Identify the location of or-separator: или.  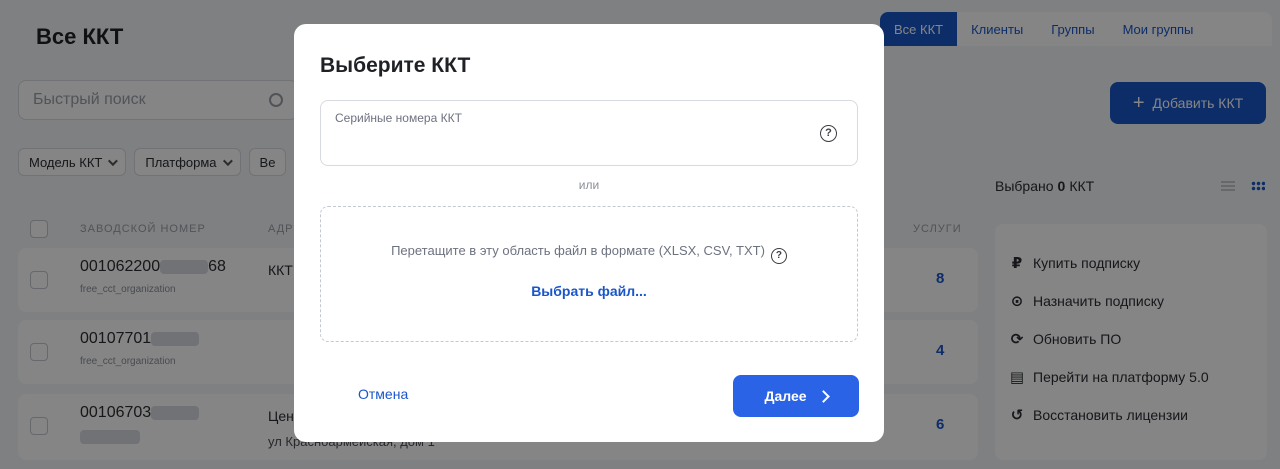
(589, 185).